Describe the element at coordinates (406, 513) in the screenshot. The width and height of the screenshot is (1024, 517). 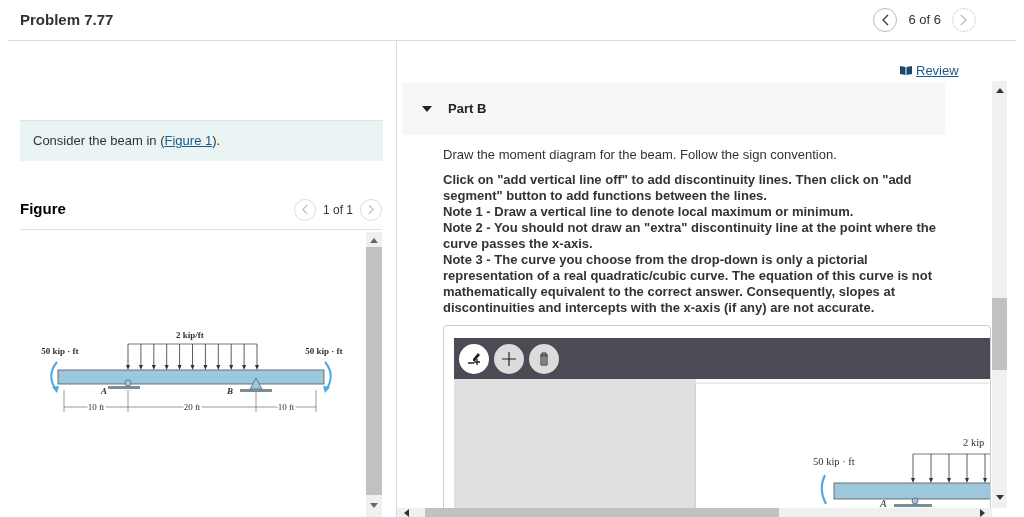
I see `arrow-left-icon` at that location.